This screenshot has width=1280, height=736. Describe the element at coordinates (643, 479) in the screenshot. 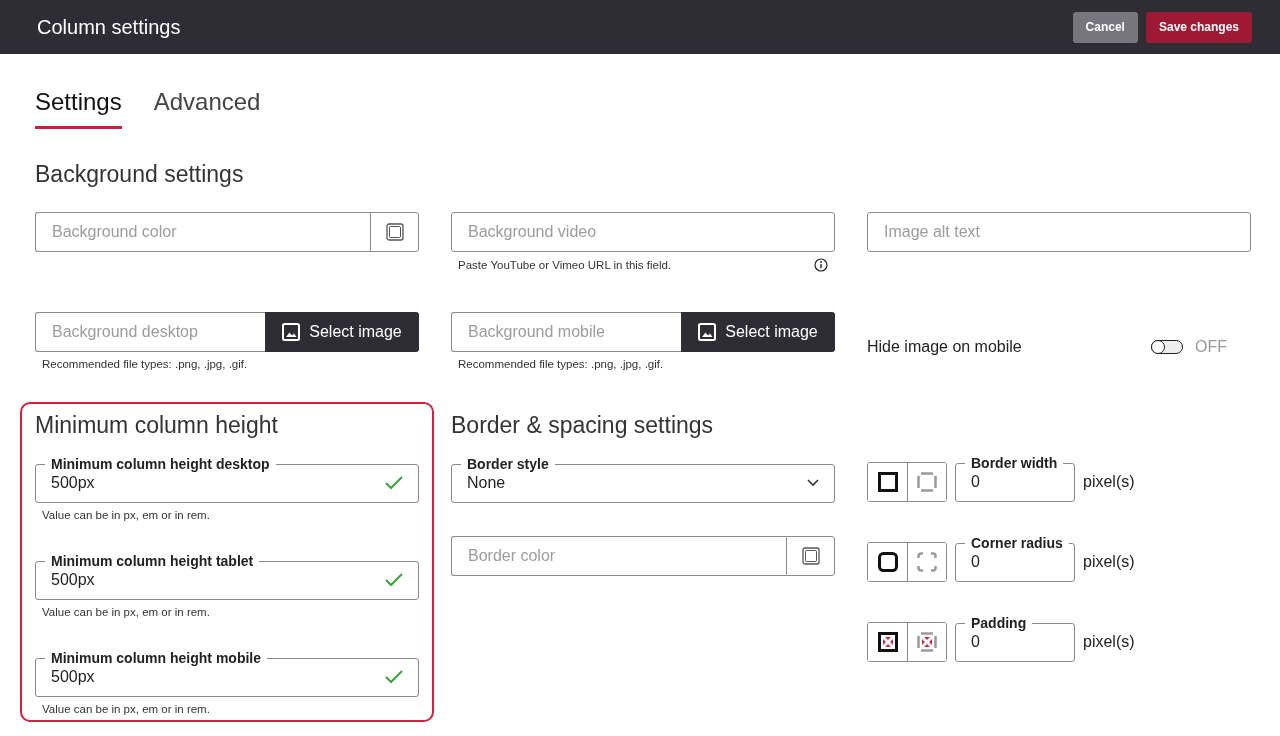

I see `border-style-select: Border style None` at that location.